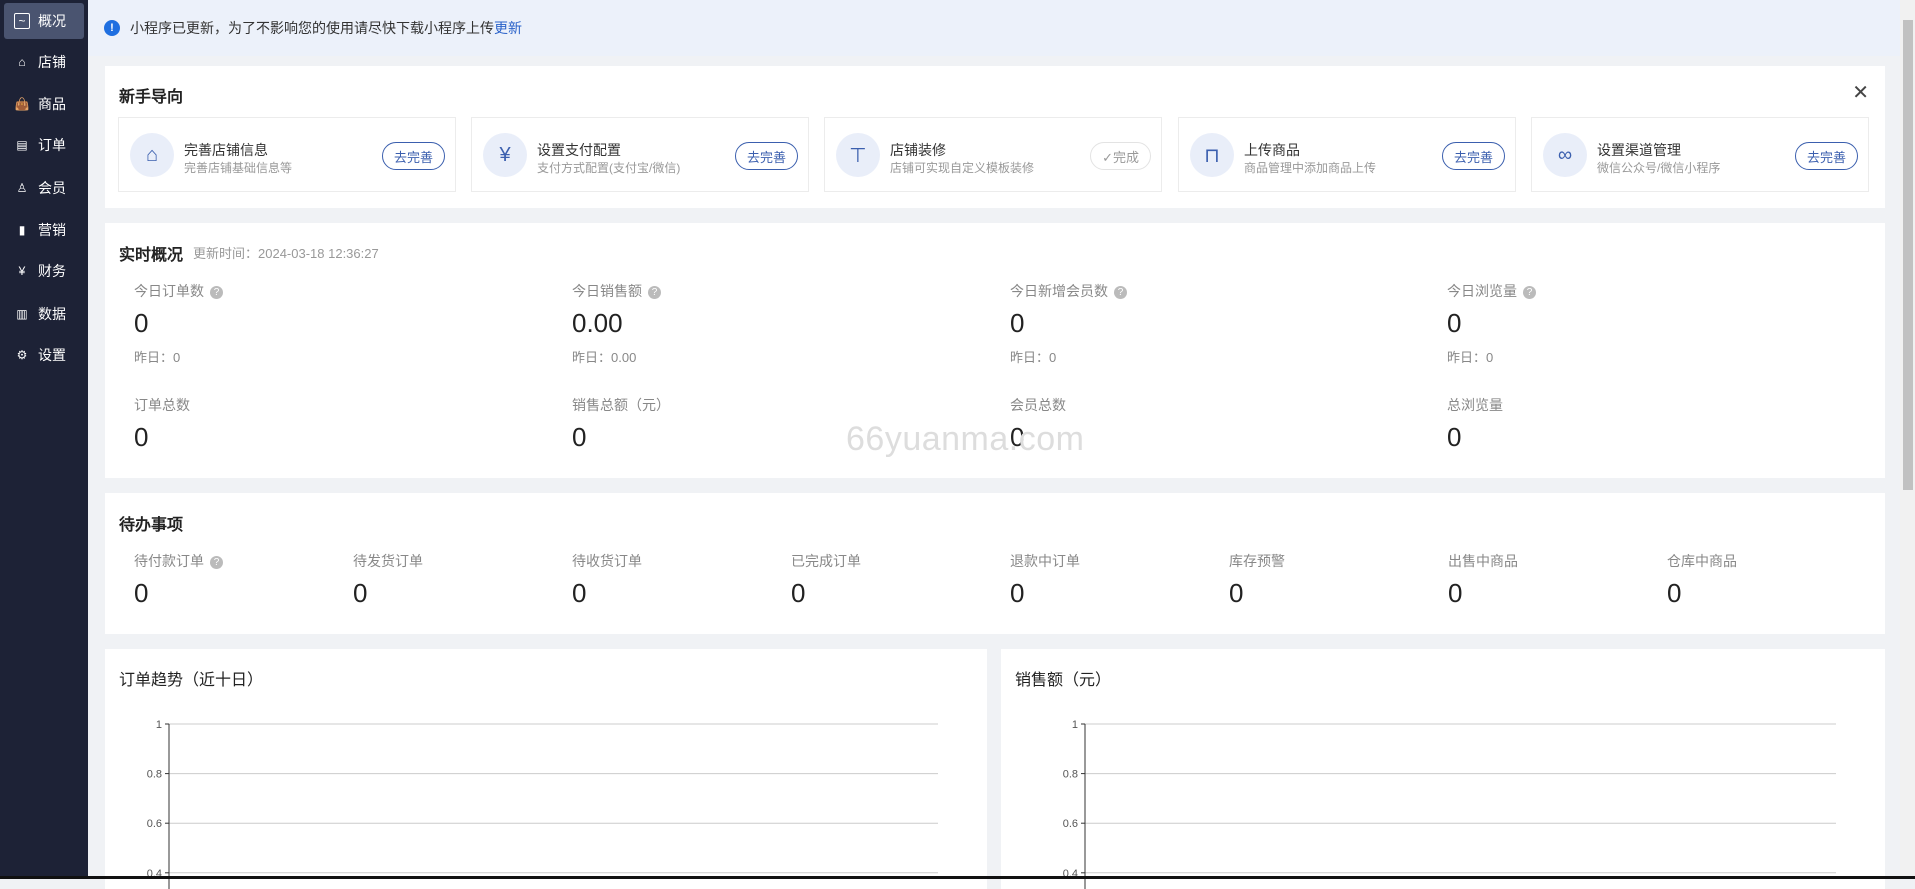 Image resolution: width=1915 pixels, height=889 pixels. What do you see at coordinates (621, 405) in the screenshot?
I see `total-label: 销售总额（元）` at bounding box center [621, 405].